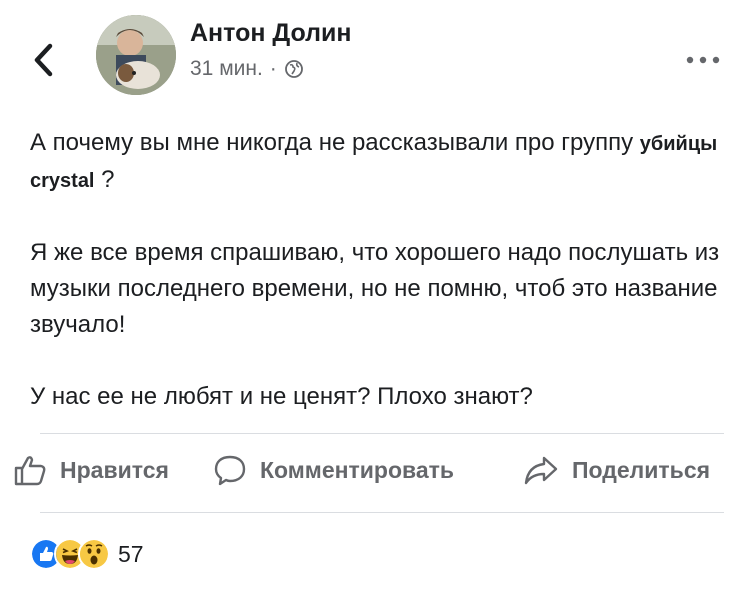  I want to click on chevron-left-icon, so click(43, 60).